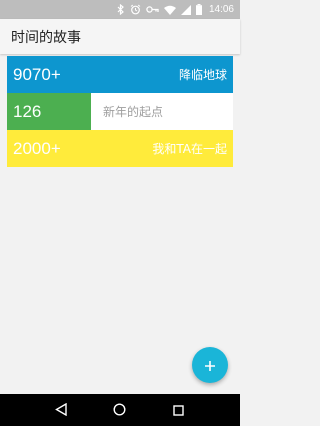 The height and width of the screenshot is (426, 320). What do you see at coordinates (202, 75) in the screenshot?
I see `story-title: 降临地球` at bounding box center [202, 75].